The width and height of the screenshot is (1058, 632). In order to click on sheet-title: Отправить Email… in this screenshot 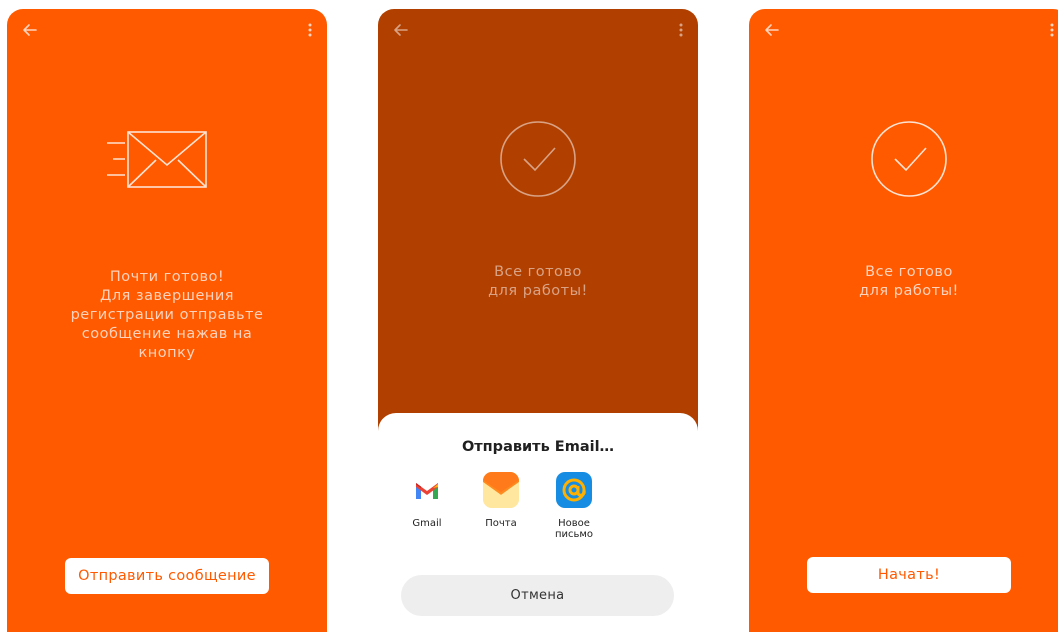, I will do `click(538, 447)`.